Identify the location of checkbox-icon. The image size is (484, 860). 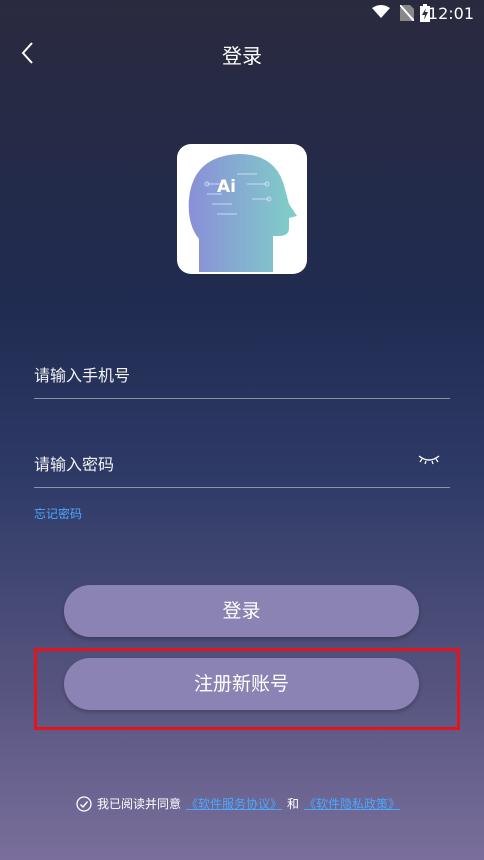
(84, 803).